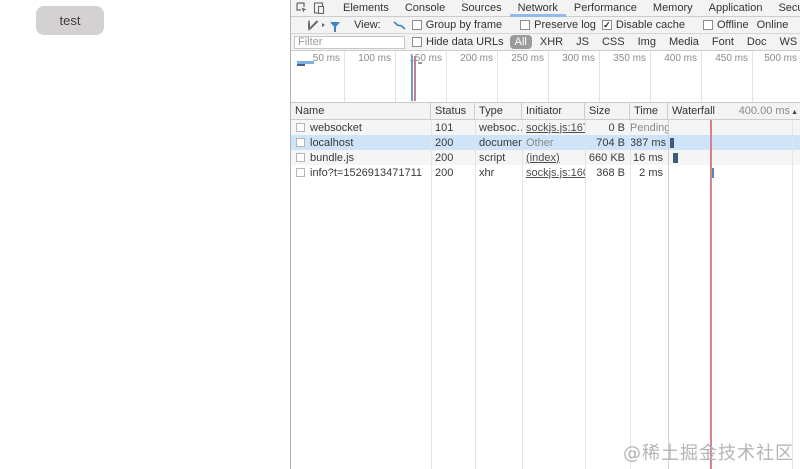  I want to click on offline-checkbox, so click(707, 25).